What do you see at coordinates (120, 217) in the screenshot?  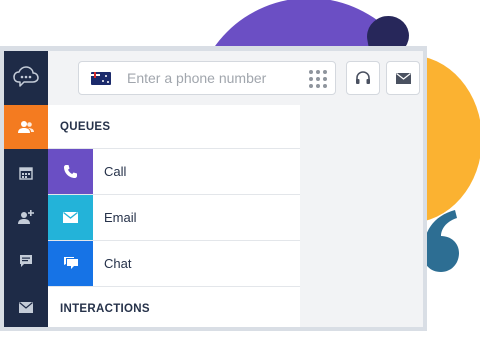 I see `queue-label-email: Email` at bounding box center [120, 217].